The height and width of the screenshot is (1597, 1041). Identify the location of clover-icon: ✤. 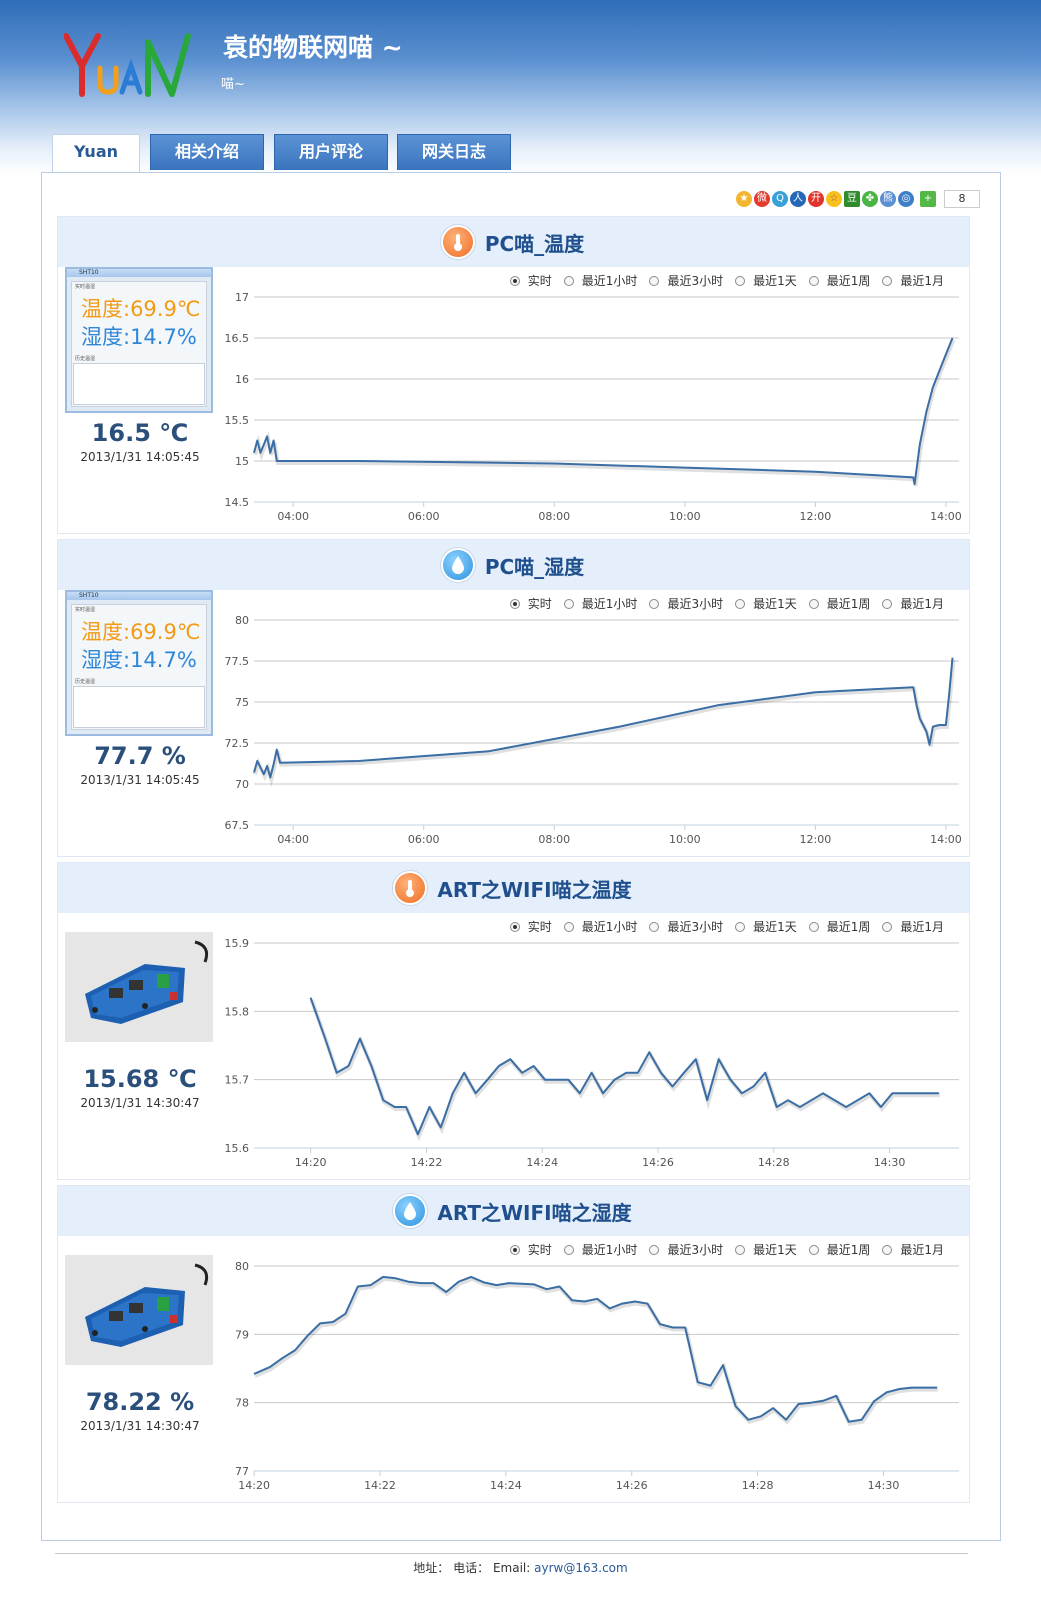
(870, 199).